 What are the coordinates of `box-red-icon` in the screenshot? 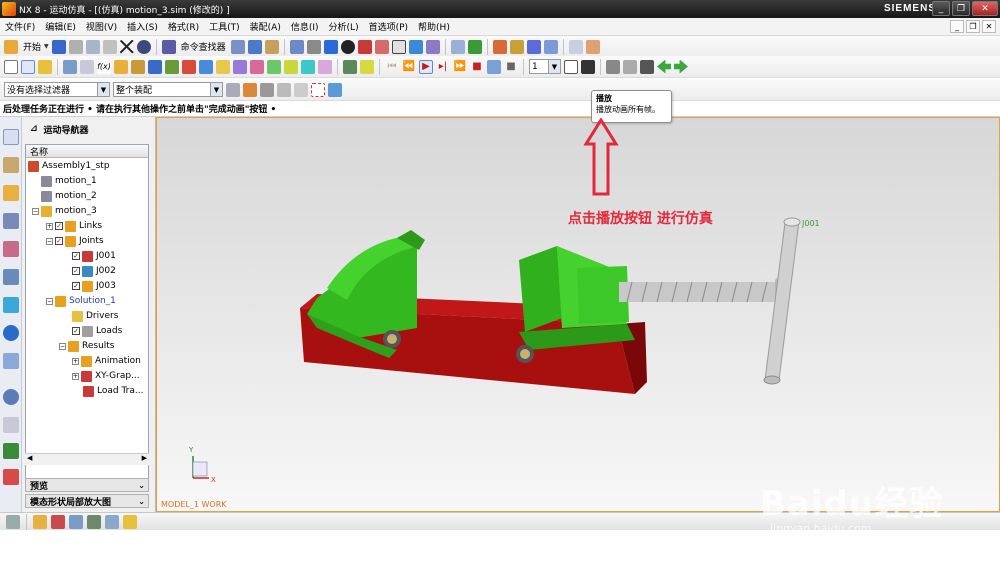 It's located at (364, 46).